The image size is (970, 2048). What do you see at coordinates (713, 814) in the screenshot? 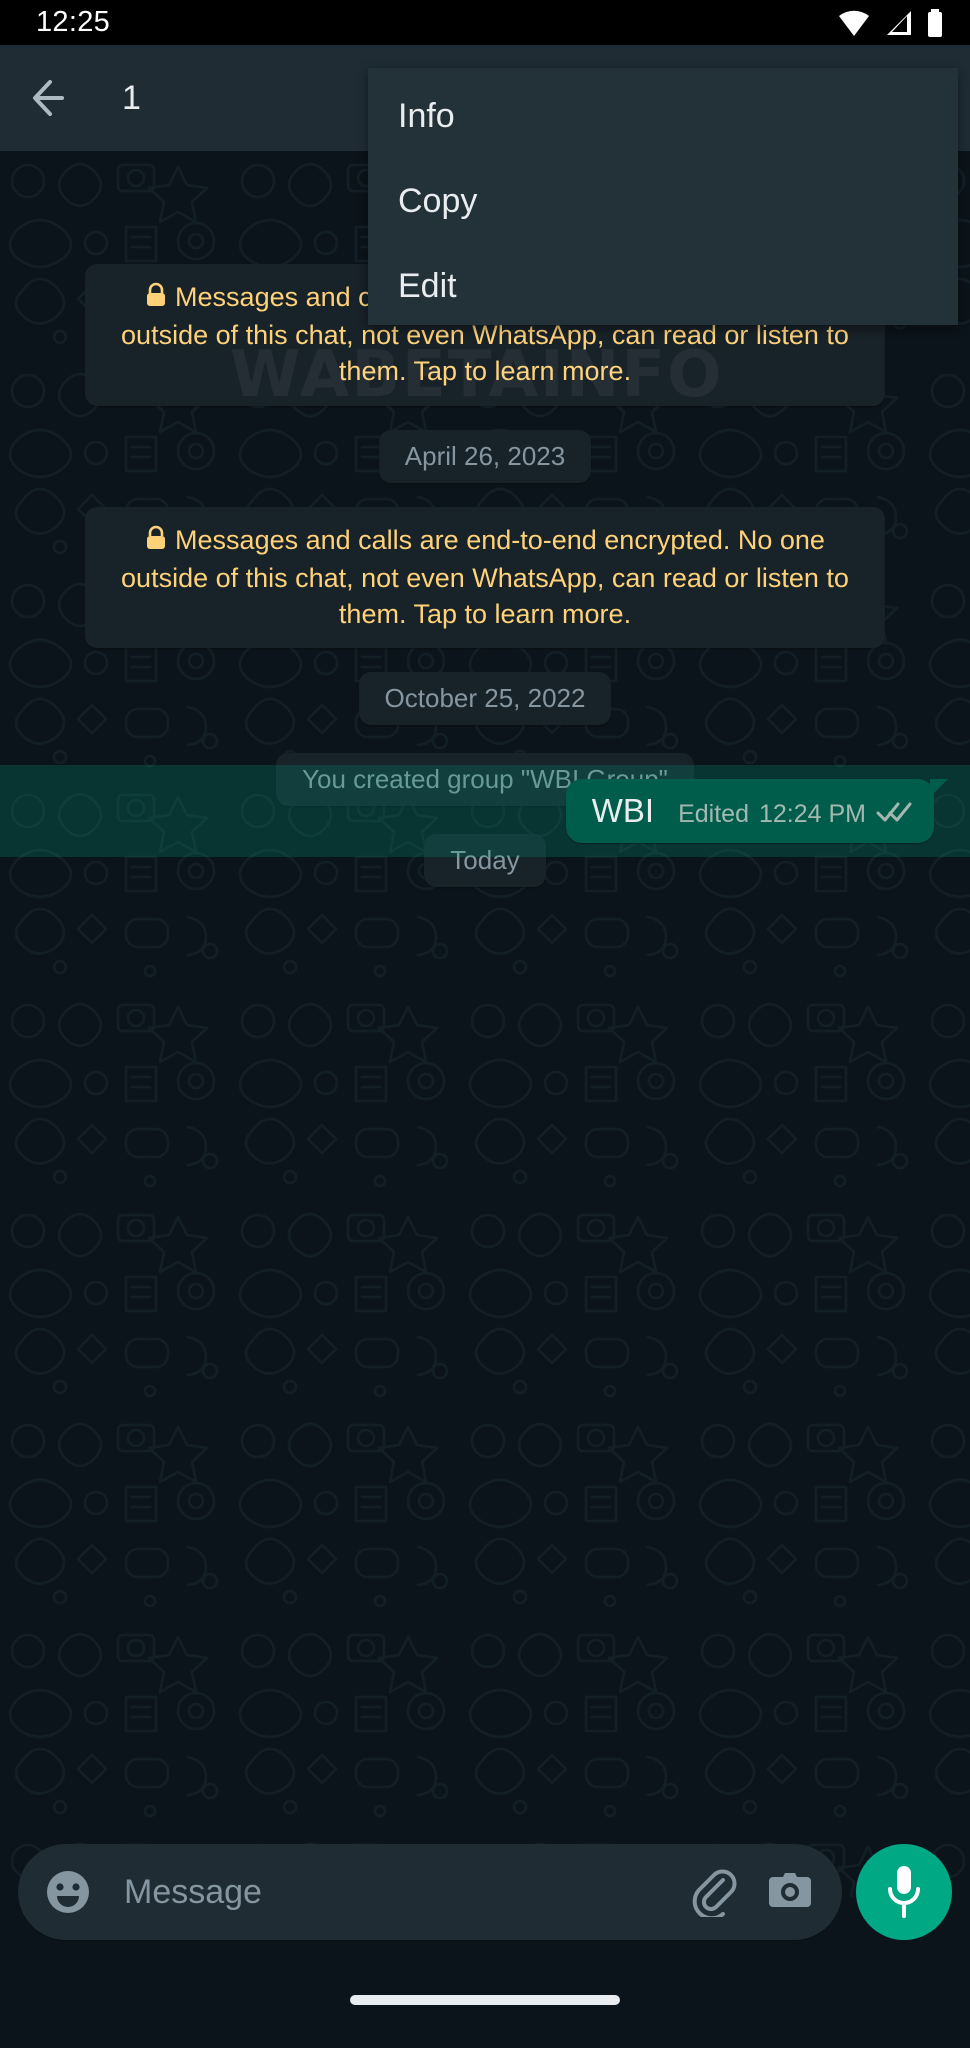
I see `edited-label: Edited` at bounding box center [713, 814].